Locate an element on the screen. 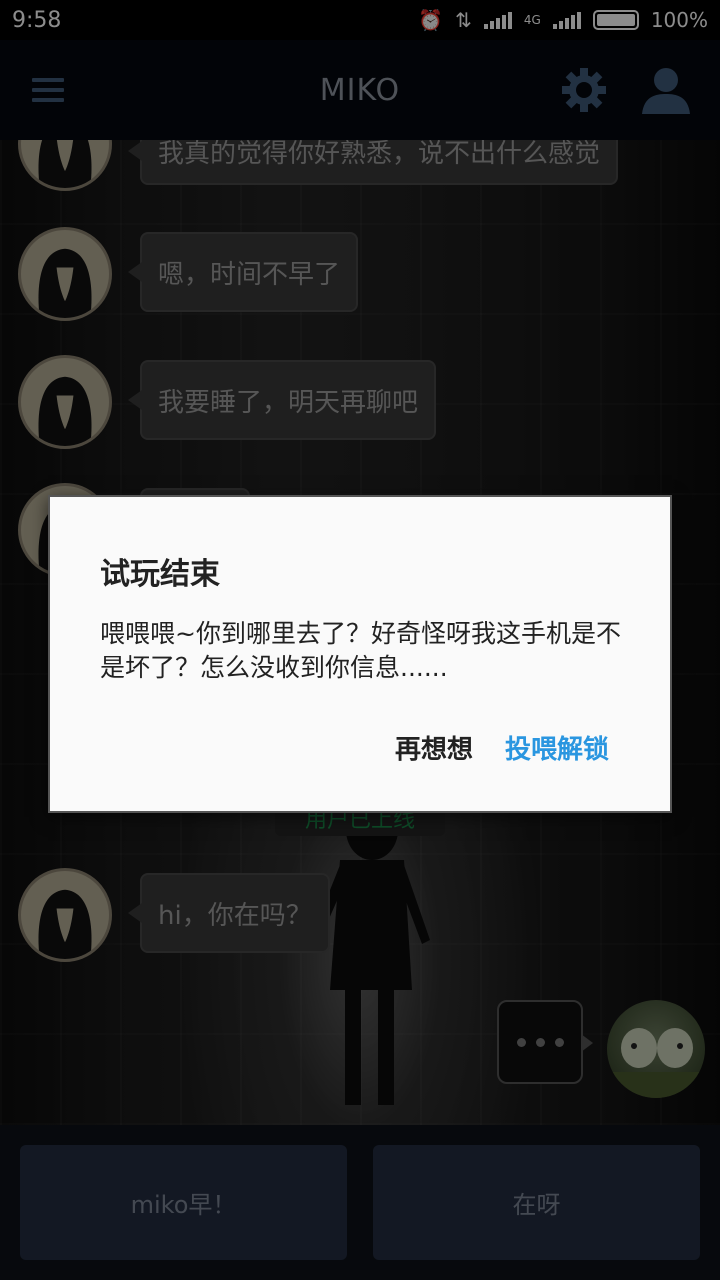 The image size is (720, 1280). dialog-title: 试玩结束 is located at coordinates (160, 574).